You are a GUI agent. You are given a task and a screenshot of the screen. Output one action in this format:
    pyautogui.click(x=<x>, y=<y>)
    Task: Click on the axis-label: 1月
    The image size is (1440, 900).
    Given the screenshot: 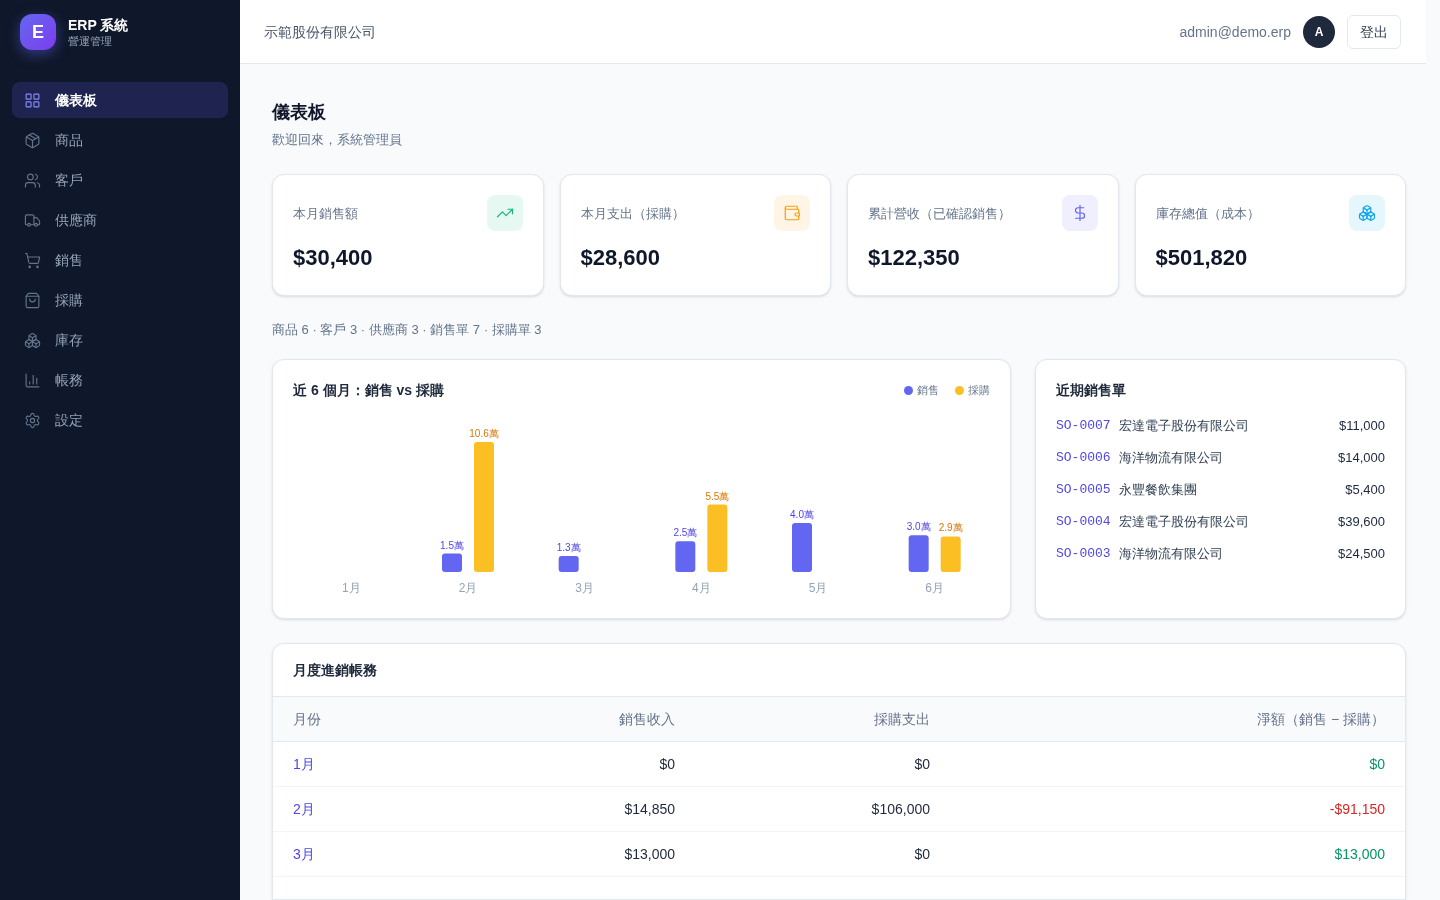 What is the action you would take?
    pyautogui.click(x=351, y=588)
    